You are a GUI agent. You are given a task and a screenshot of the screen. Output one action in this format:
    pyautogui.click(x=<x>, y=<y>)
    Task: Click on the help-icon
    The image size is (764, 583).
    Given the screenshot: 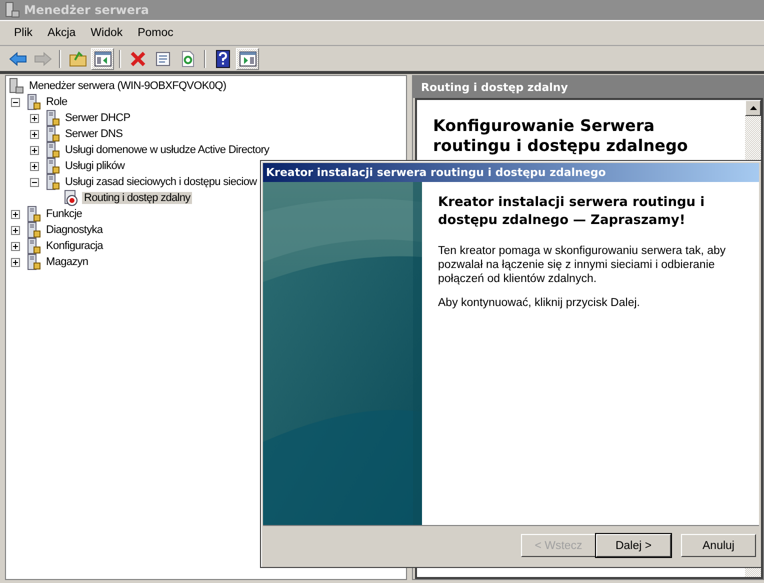 What is the action you would take?
    pyautogui.click(x=223, y=59)
    